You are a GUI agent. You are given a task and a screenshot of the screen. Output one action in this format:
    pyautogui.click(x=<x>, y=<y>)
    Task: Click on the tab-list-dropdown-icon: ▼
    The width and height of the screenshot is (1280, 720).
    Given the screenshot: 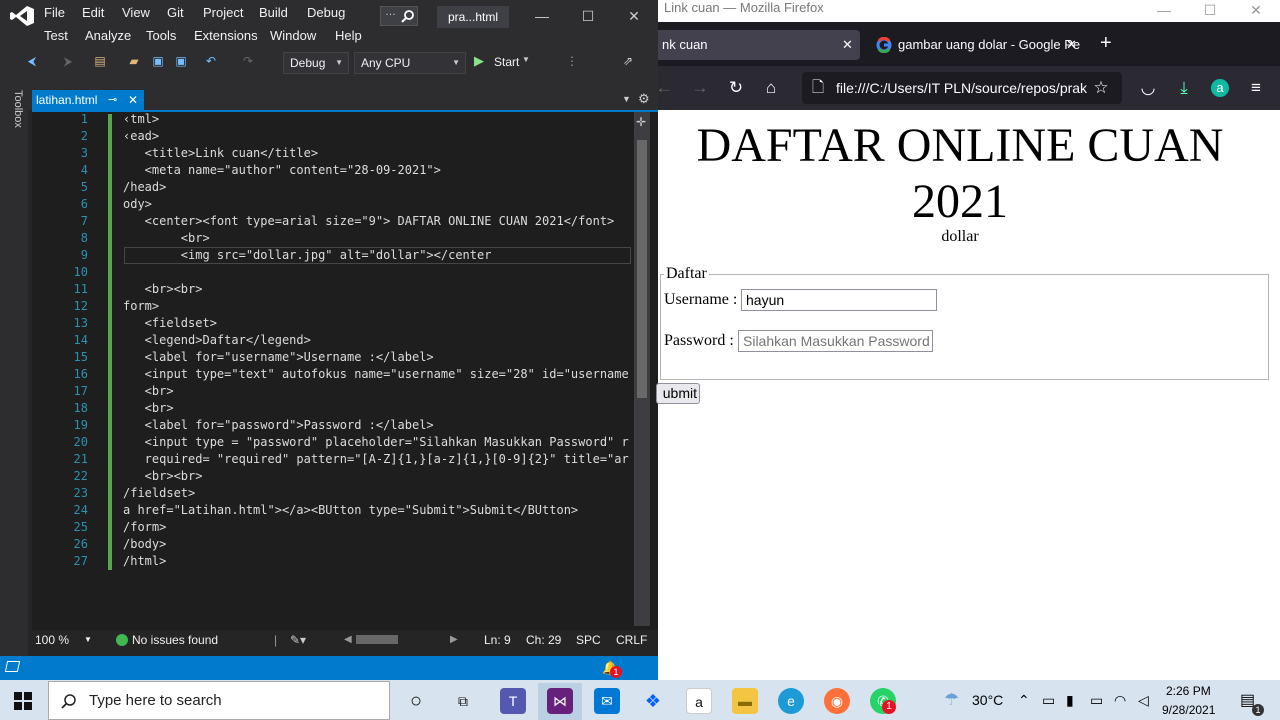 What is the action you would take?
    pyautogui.click(x=626, y=99)
    